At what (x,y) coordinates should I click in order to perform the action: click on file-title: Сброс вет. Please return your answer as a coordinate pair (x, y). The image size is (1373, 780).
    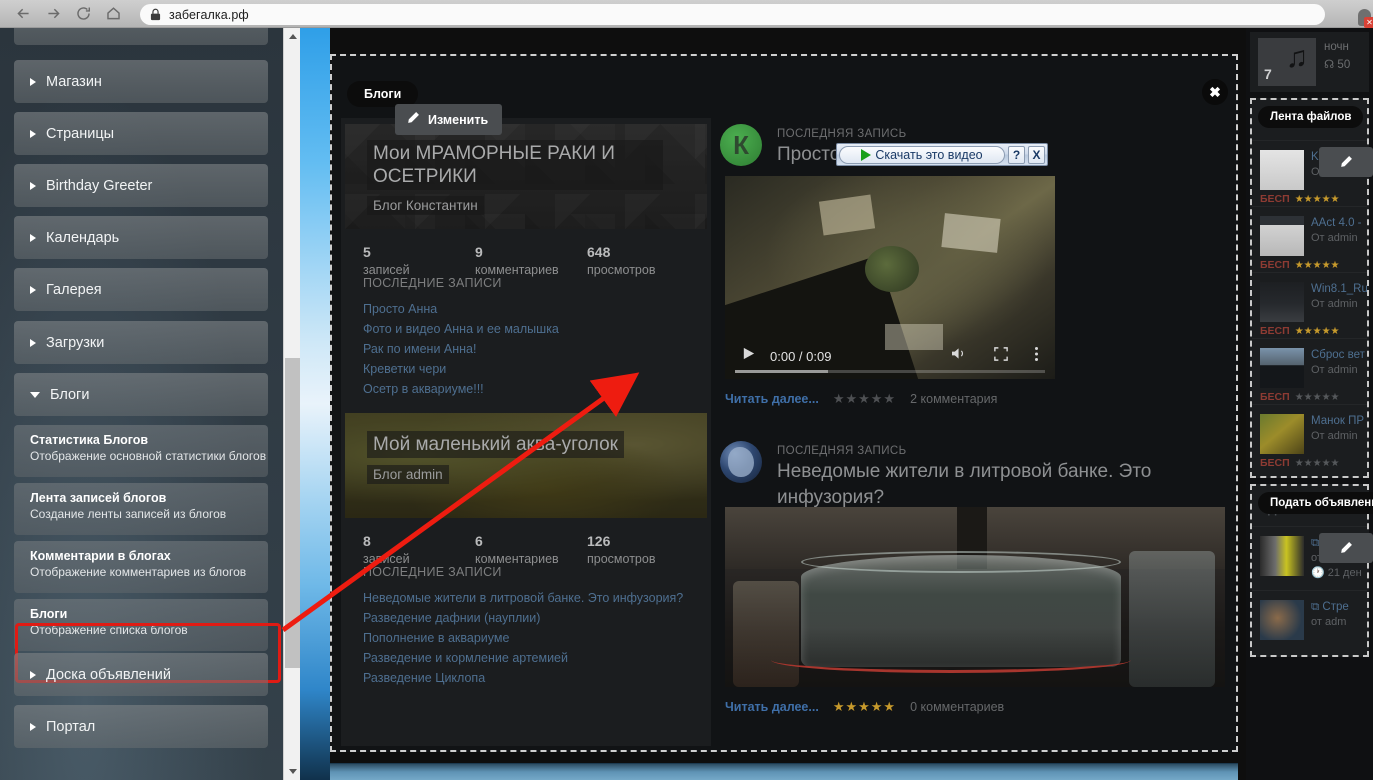
    Looking at the image, I should click on (1338, 355).